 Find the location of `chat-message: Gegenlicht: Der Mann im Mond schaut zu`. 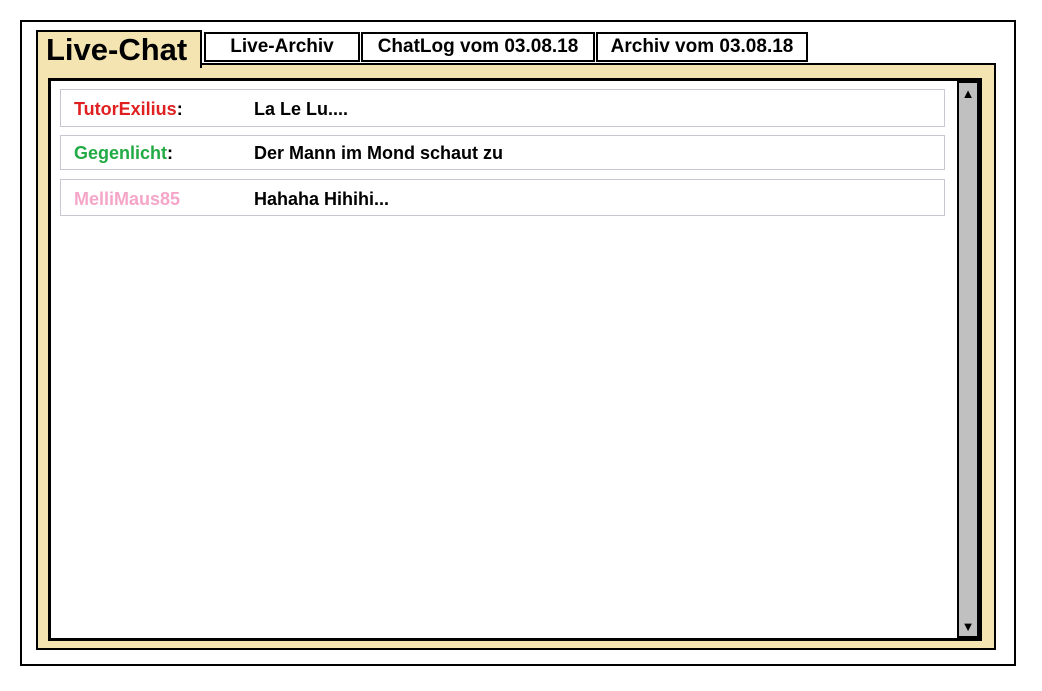

chat-message: Gegenlicht: Der Mann im Mond schaut zu is located at coordinates (502, 152).